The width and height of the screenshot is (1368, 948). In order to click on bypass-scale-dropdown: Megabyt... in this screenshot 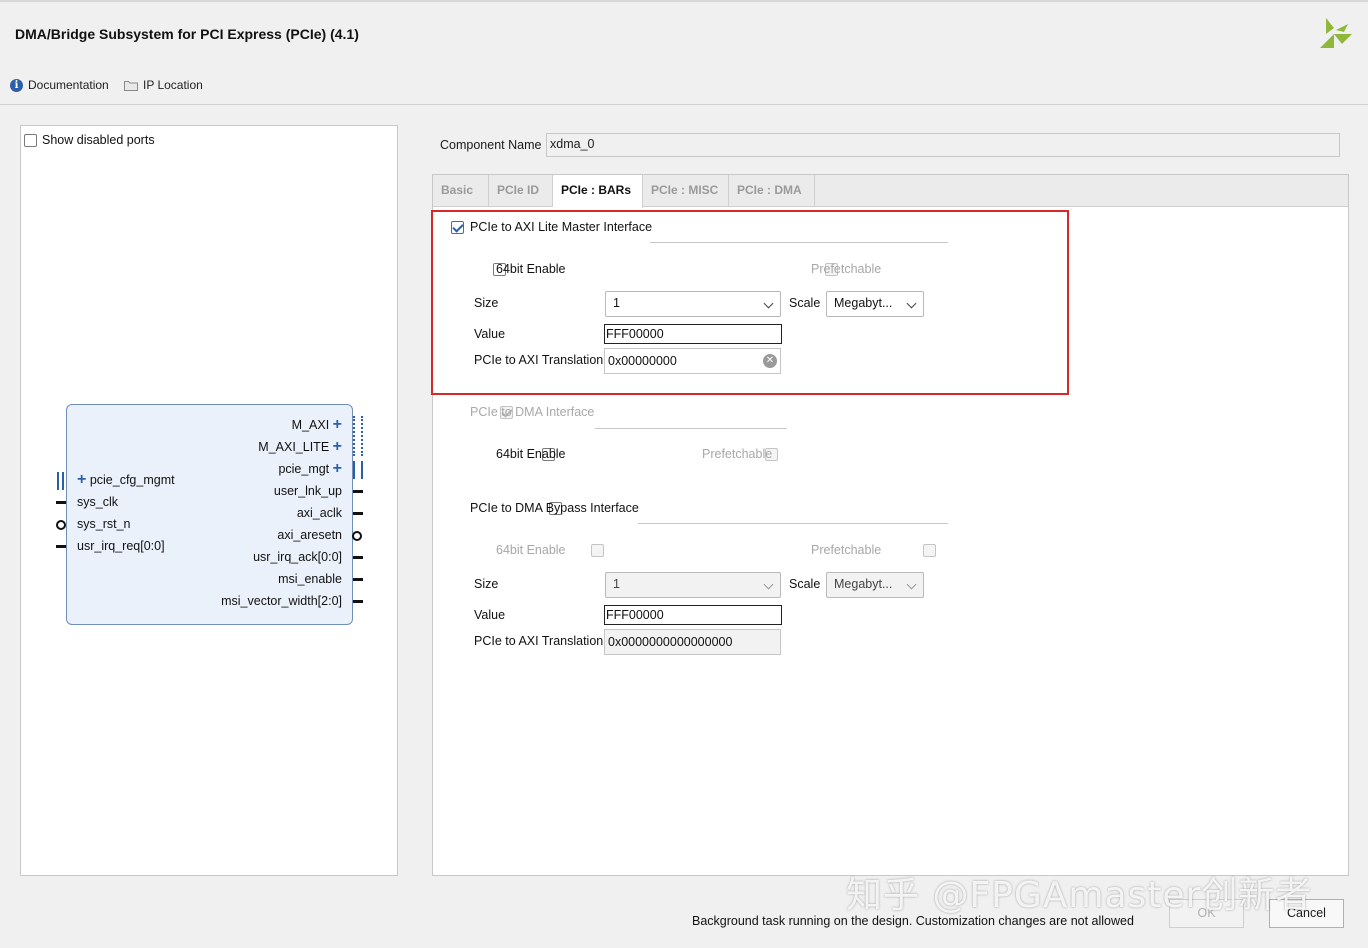, I will do `click(875, 585)`.